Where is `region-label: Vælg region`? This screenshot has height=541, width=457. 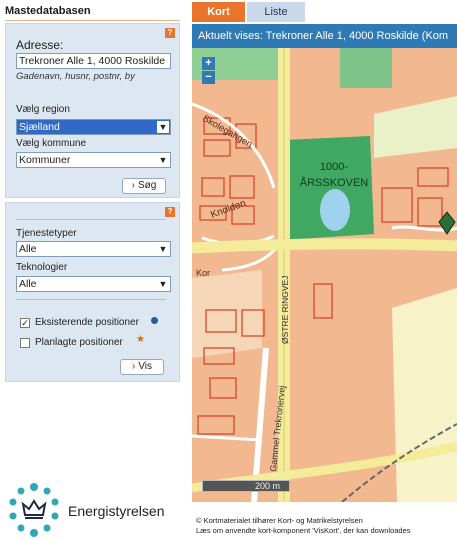 region-label: Vælg region is located at coordinates (43, 109).